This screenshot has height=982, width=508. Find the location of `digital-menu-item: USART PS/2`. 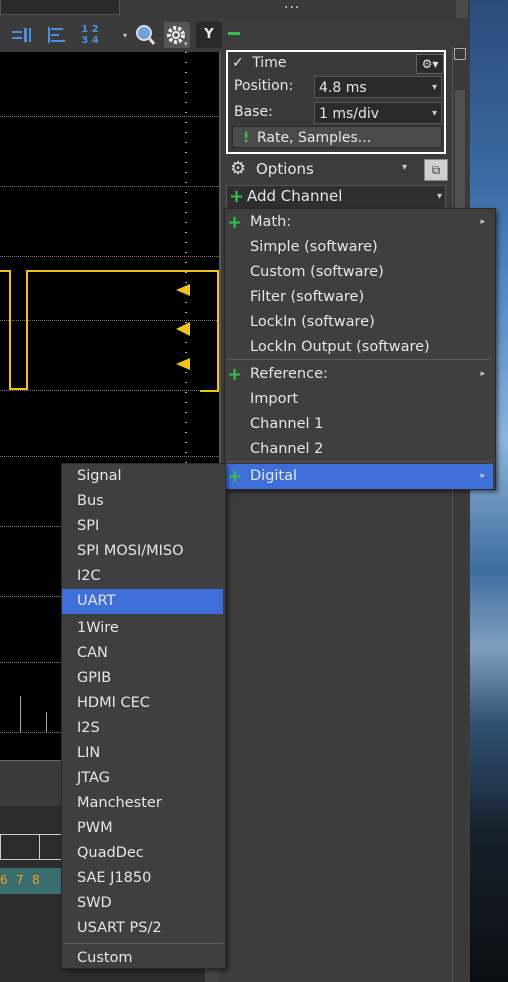

digital-menu-item: USART PS/2 is located at coordinates (142, 928).